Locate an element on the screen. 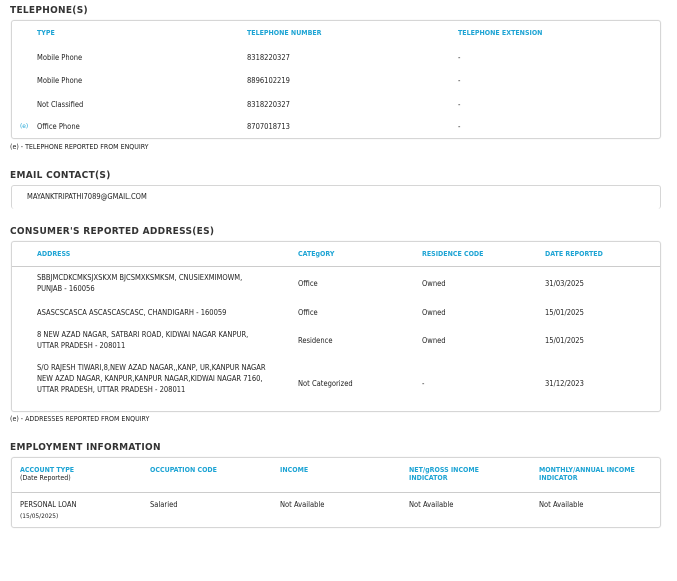 Image resolution: width=677 pixels, height=581 pixels. telephones-heading: TELEPHONE(S) is located at coordinates (49, 10).